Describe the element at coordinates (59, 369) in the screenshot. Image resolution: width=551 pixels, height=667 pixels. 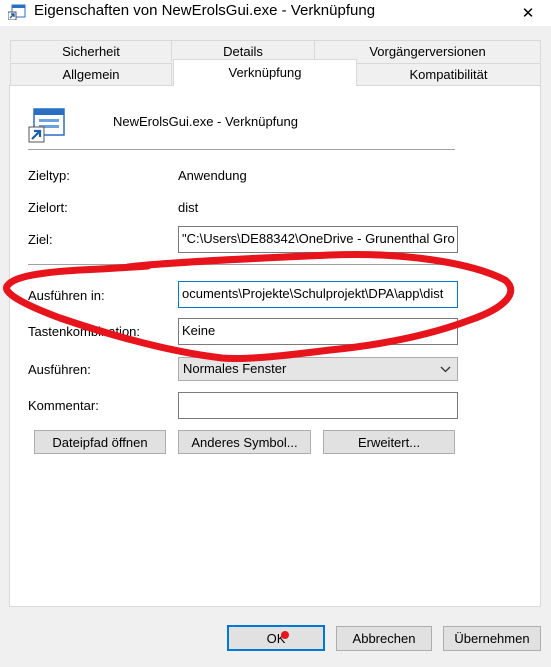
I see `ausfuehren-label: Ausführen:` at that location.